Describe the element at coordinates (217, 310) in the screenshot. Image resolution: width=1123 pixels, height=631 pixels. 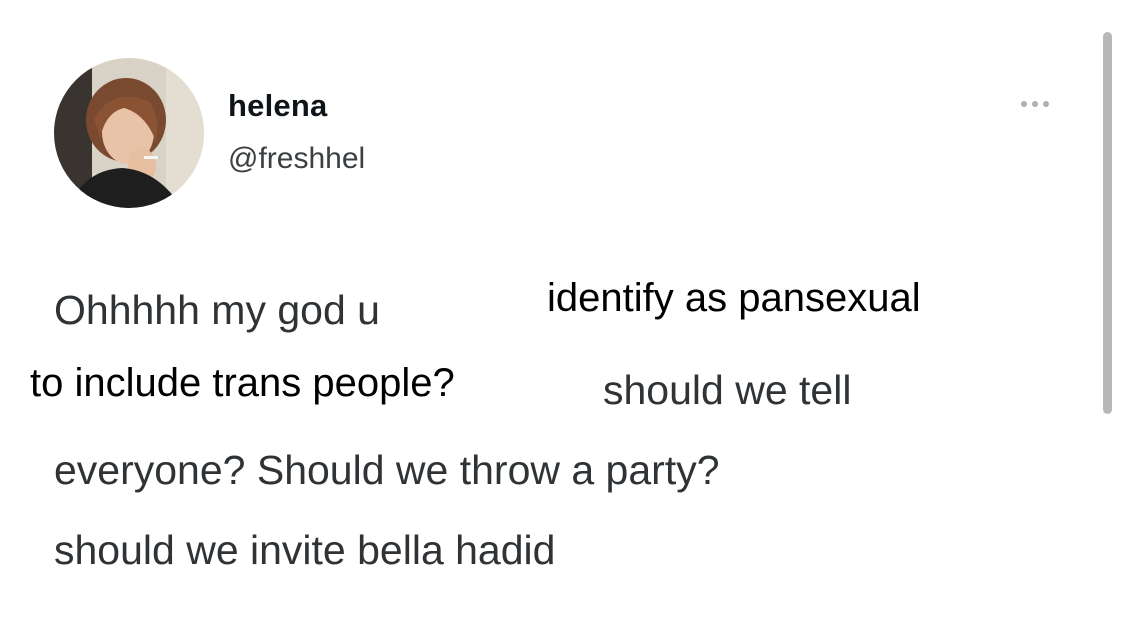
I see `tweet-text-line-1: Ohhhhh my god u` at that location.